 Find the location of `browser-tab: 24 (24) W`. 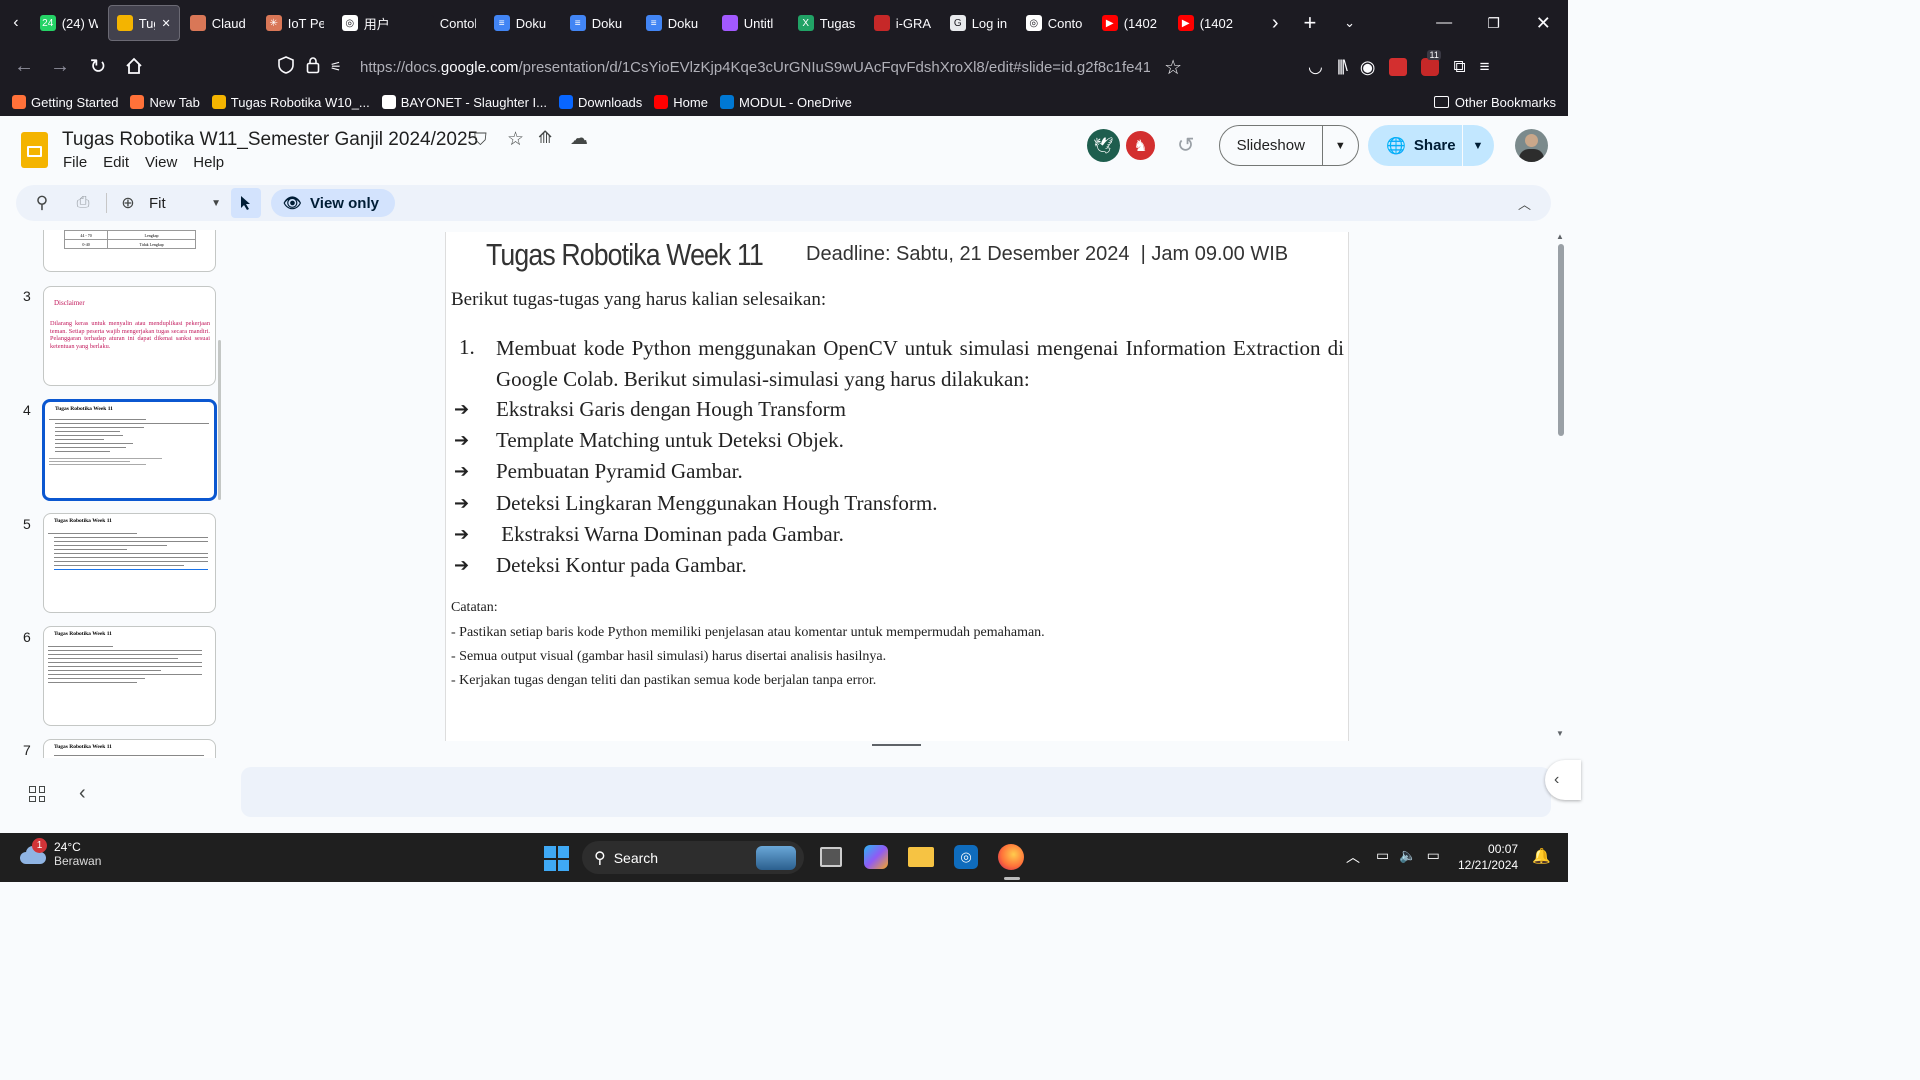

browser-tab: 24 (24) W is located at coordinates (69, 23).